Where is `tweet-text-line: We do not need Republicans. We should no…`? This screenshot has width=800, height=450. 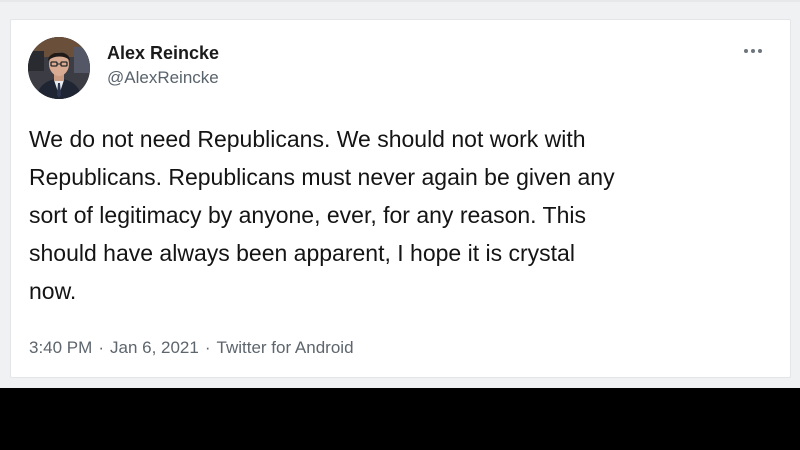 tweet-text-line: We do not need Republicans. We should no… is located at coordinates (307, 139).